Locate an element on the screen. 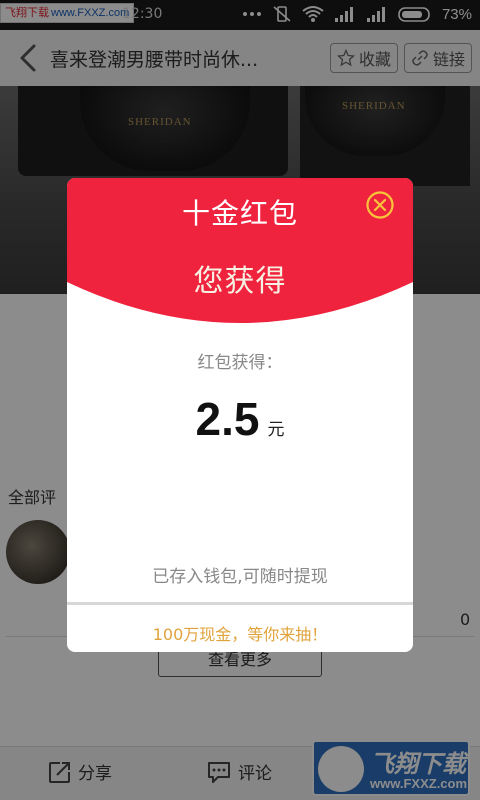 This screenshot has height=800, width=480. amount-value: 2.5 is located at coordinates (227, 419).